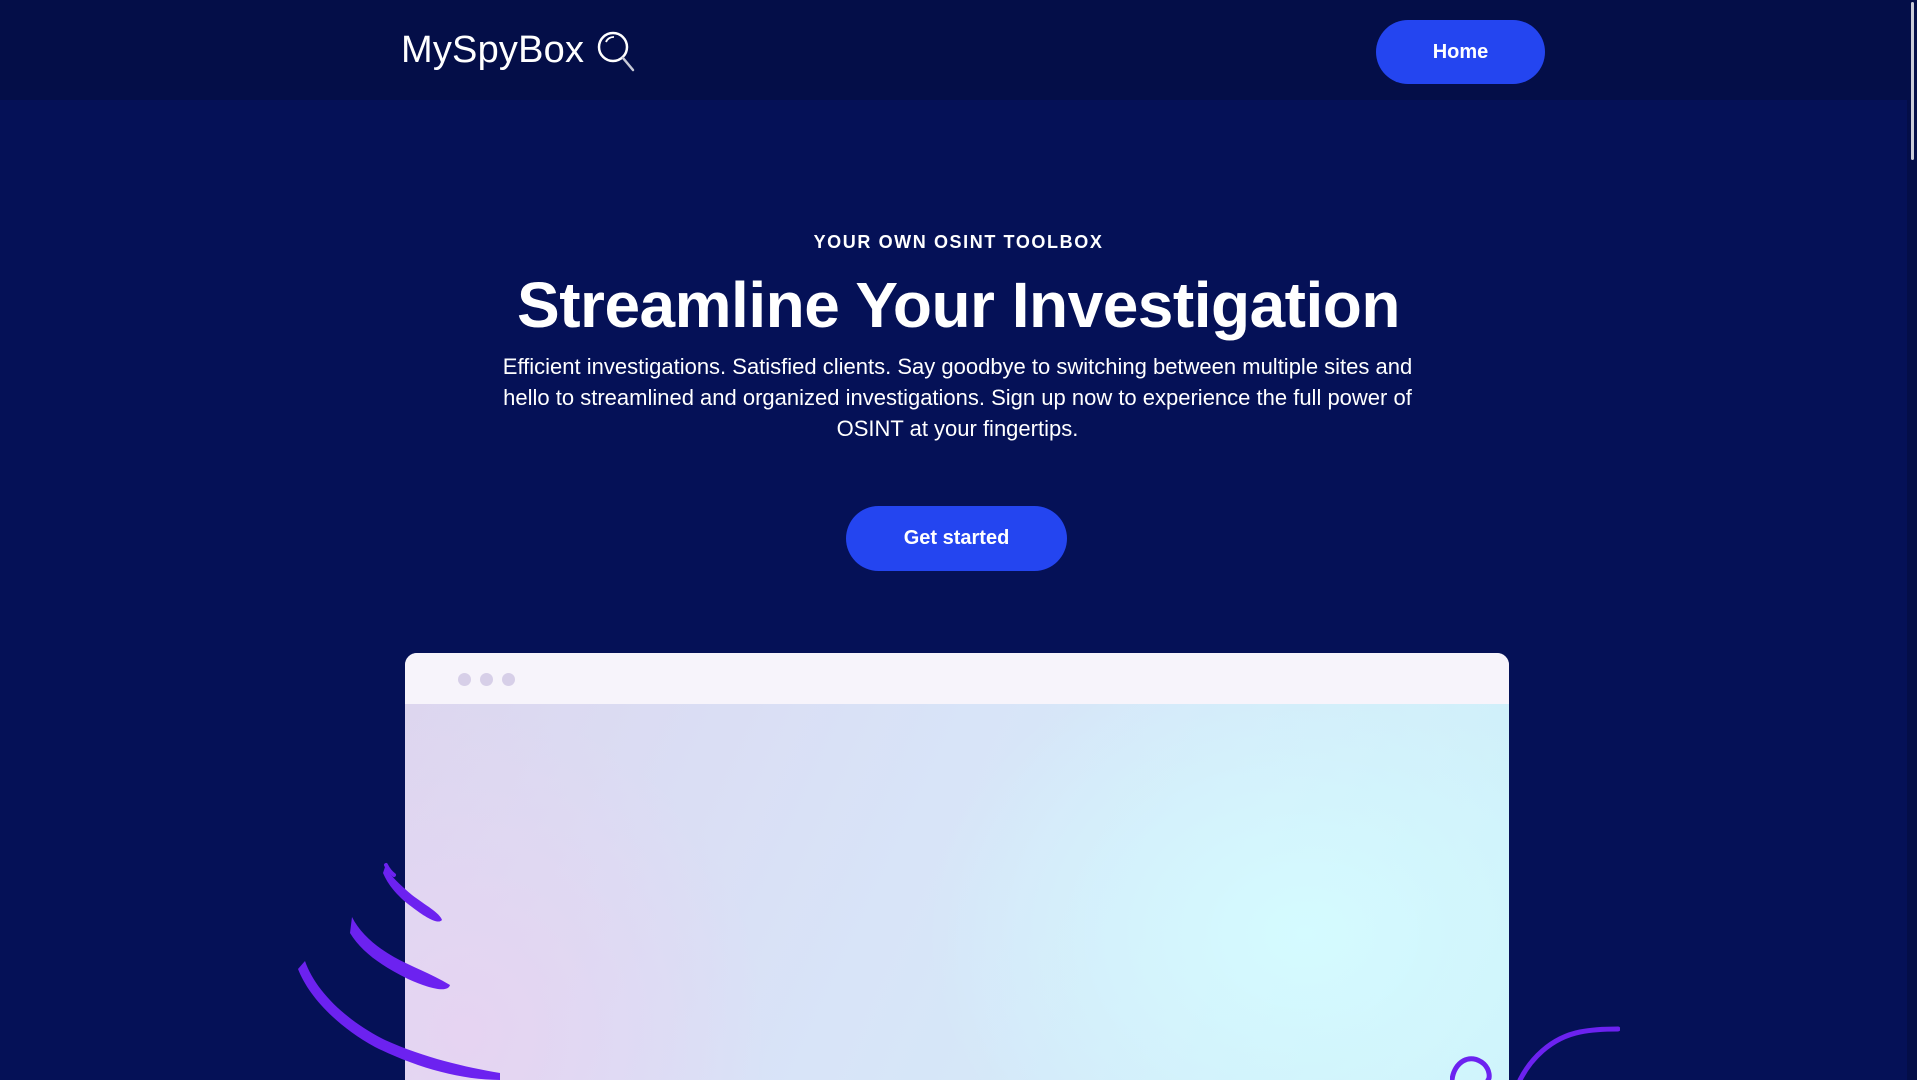 The width and height of the screenshot is (1917, 1080). I want to click on browser-mockup-toolbar, so click(957, 678).